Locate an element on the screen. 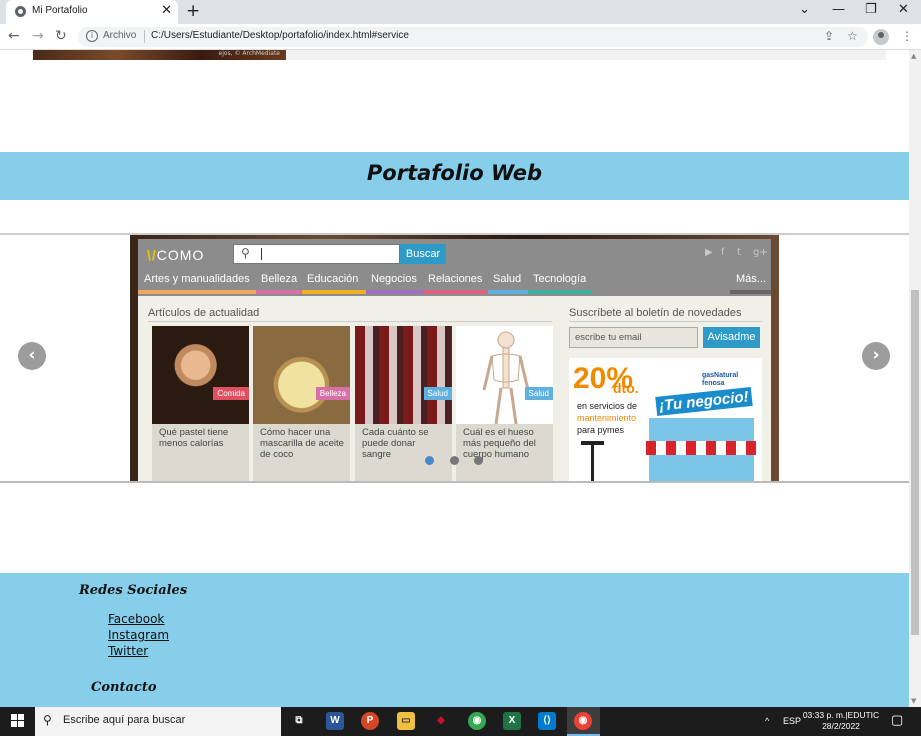 The image size is (921, 736). back-button: ← is located at coordinates (14, 36).